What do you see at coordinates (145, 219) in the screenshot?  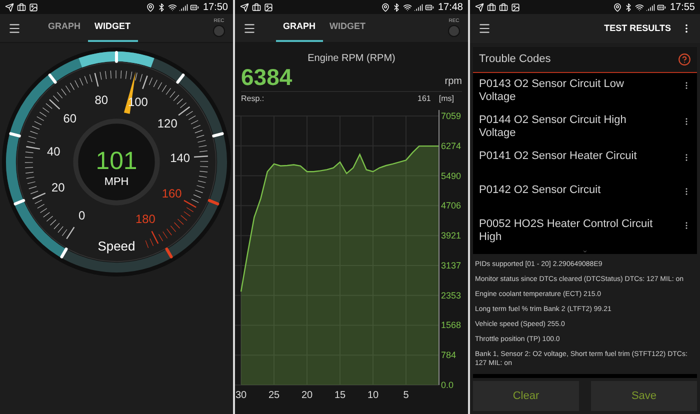 I see `scale-label: 180` at bounding box center [145, 219].